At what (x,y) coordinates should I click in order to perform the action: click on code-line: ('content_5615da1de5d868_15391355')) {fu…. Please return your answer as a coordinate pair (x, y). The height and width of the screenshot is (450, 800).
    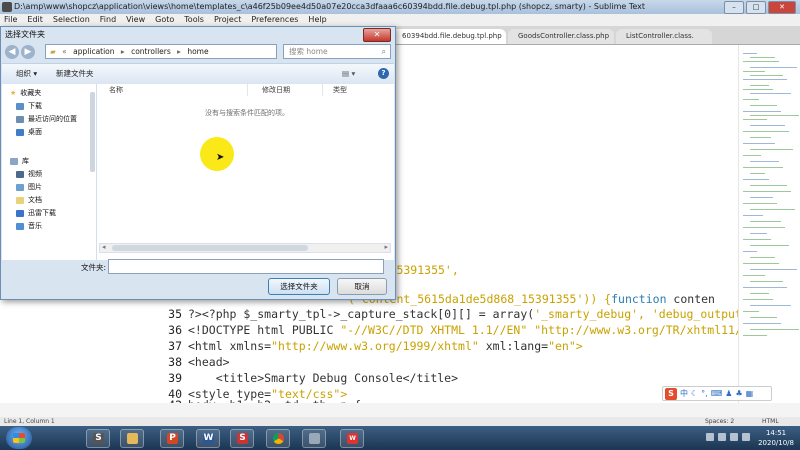
    Looking at the image, I should click on (531, 299).